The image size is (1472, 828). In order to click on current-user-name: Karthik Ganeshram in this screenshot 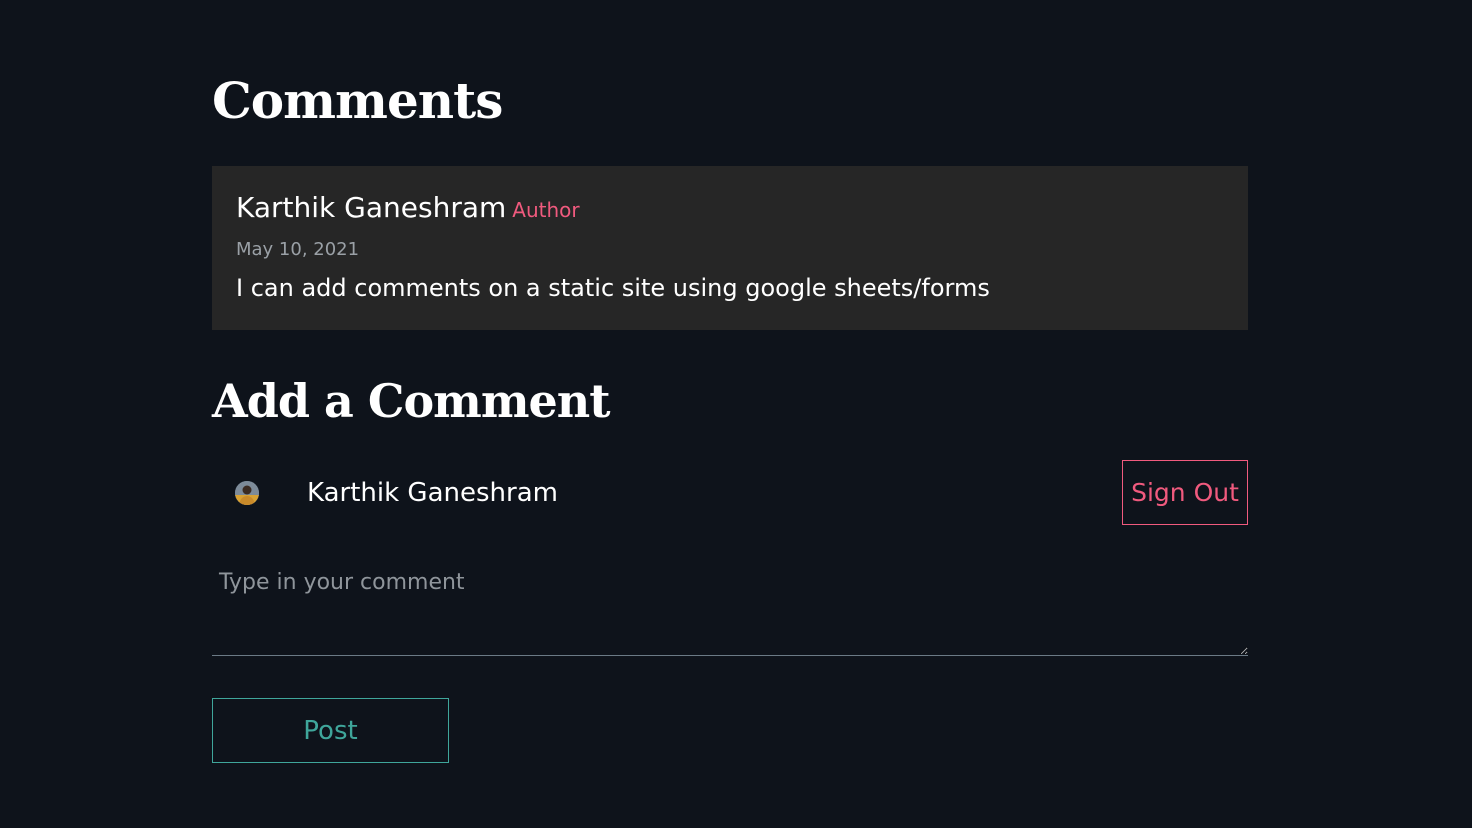, I will do `click(432, 493)`.